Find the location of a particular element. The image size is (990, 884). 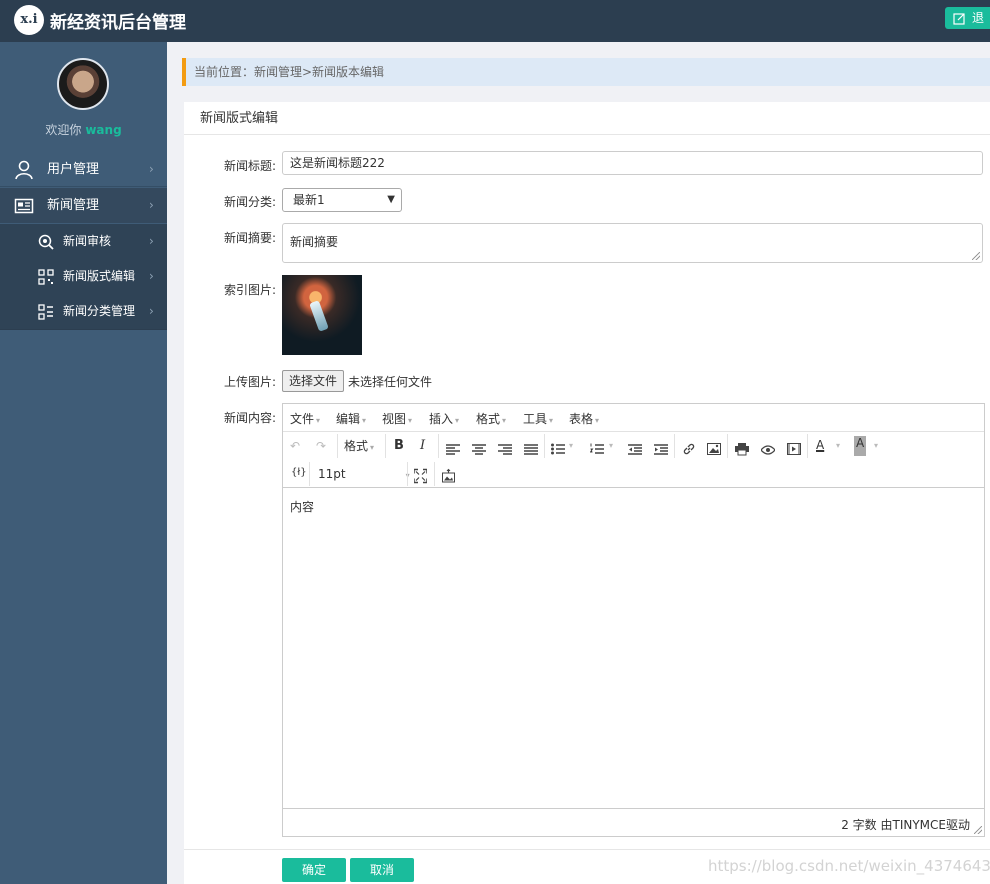

format-dropdown: 格式 ▾ is located at coordinates (359, 446).